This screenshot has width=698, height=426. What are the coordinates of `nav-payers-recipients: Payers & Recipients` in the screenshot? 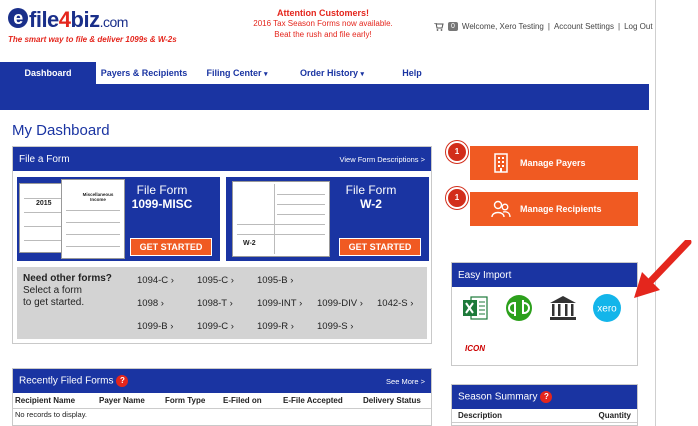 It's located at (144, 73).